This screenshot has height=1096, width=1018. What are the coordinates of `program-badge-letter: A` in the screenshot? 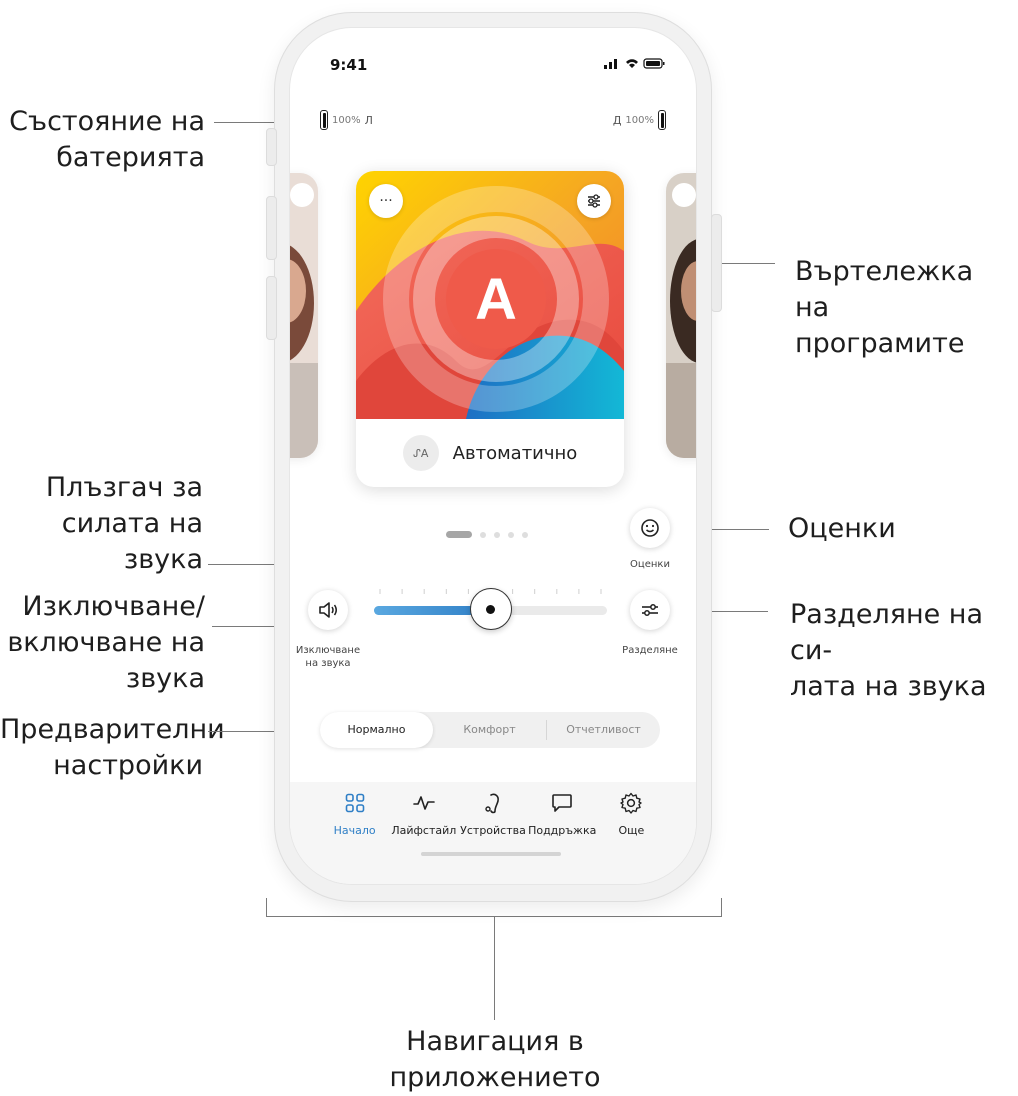 It's located at (496, 299).